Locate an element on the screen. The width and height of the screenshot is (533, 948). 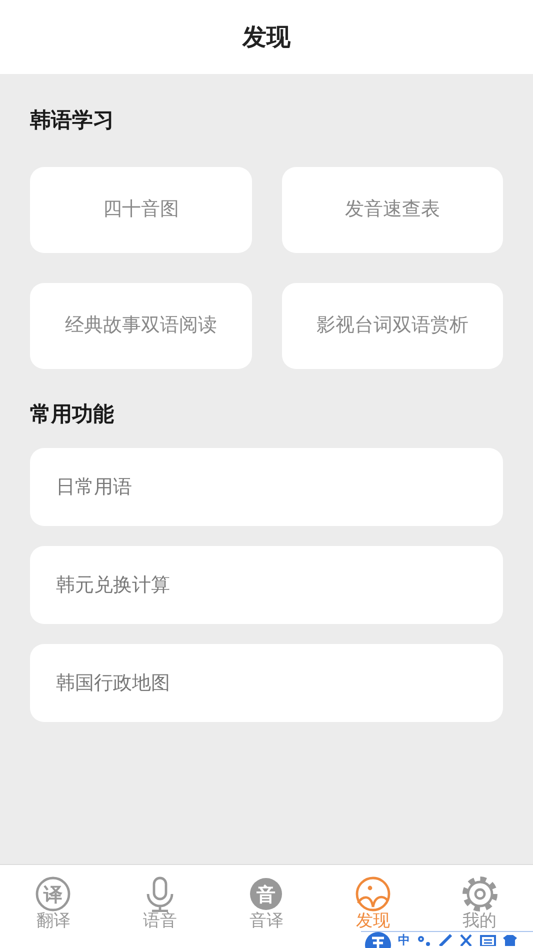
list-item: 日常用语 is located at coordinates (266, 487).